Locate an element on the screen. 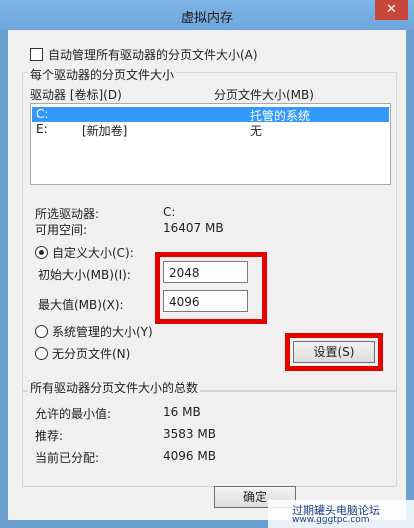 This screenshot has height=528, width=414. totals-group-title: 所有驱动器分页文件大小的总数 is located at coordinates (114, 387).